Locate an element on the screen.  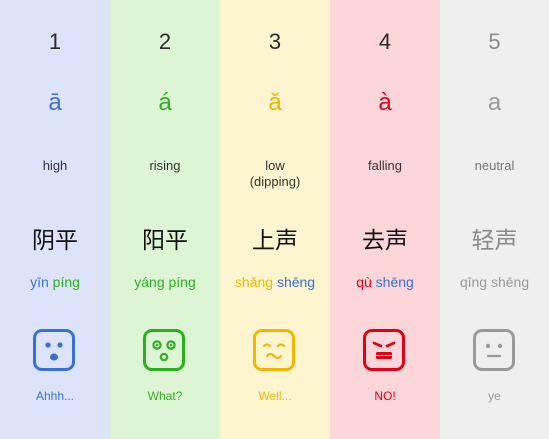
tone-name-hanzi: 阳平 is located at coordinates (165, 241).